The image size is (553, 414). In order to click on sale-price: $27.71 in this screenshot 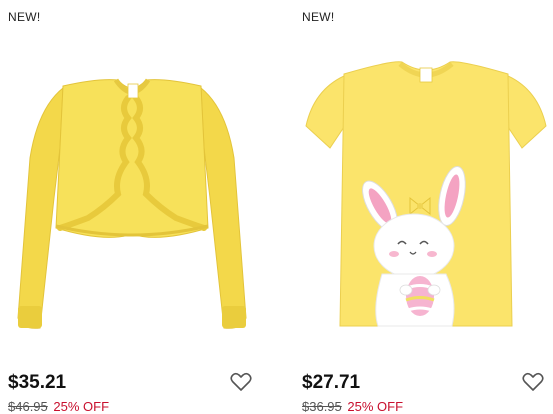, I will do `click(331, 382)`.